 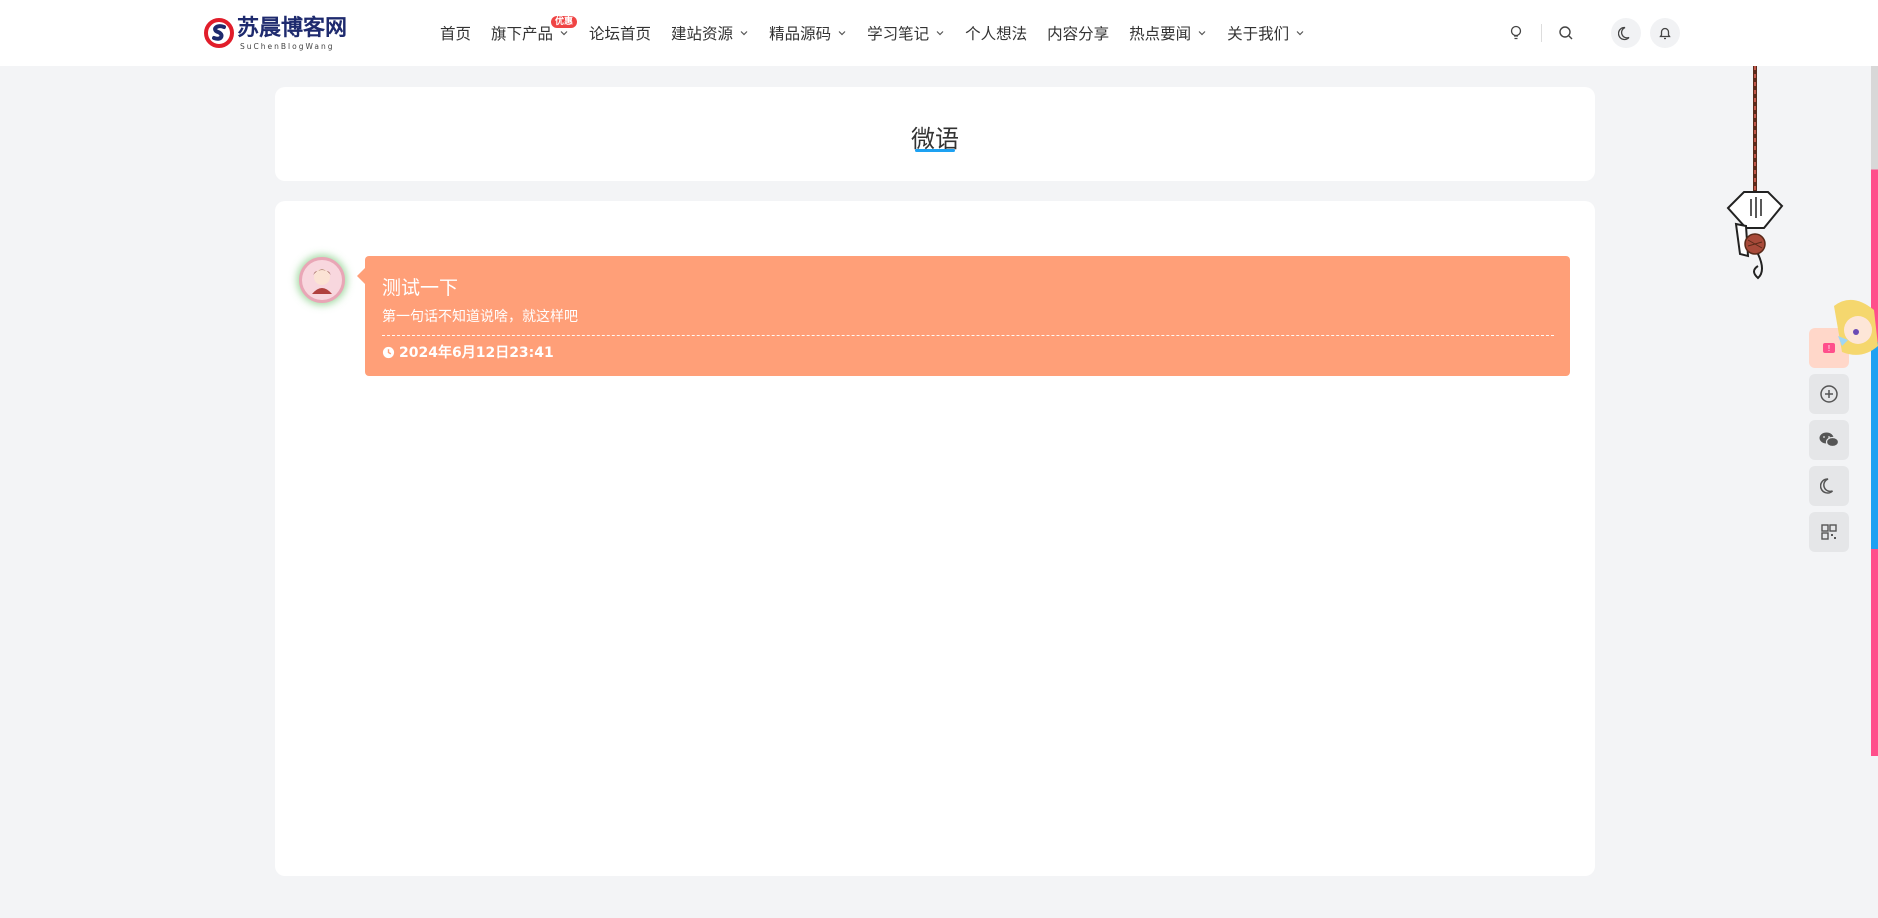 I want to click on bell-icon, so click(x=1665, y=33).